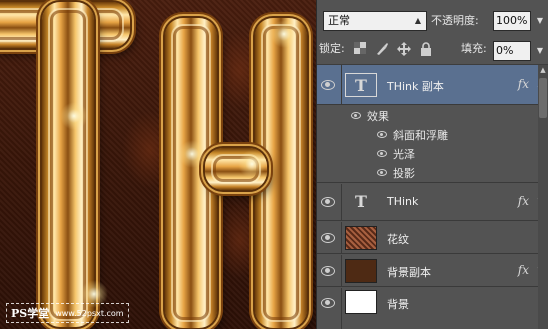 The width and height of the screenshot is (548, 329). I want to click on opacity-arrow-icon: ▼, so click(540, 21).